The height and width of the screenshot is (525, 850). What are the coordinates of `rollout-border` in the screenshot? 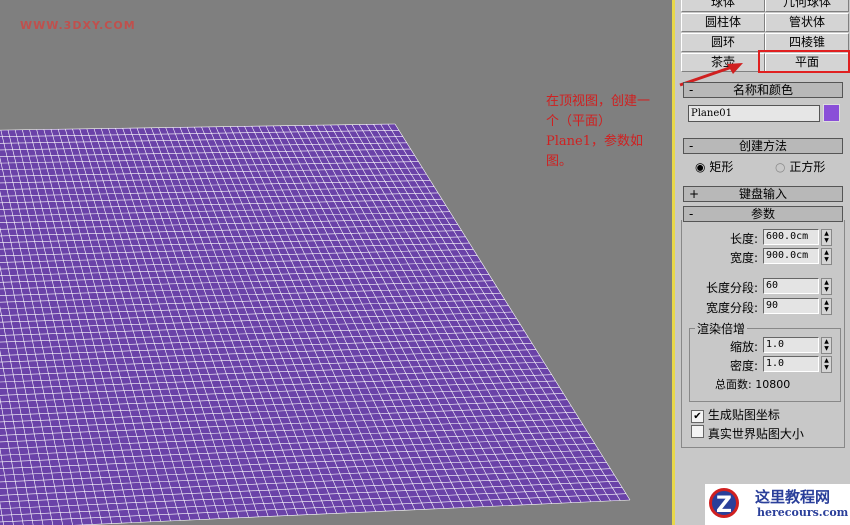 It's located at (763, 334).